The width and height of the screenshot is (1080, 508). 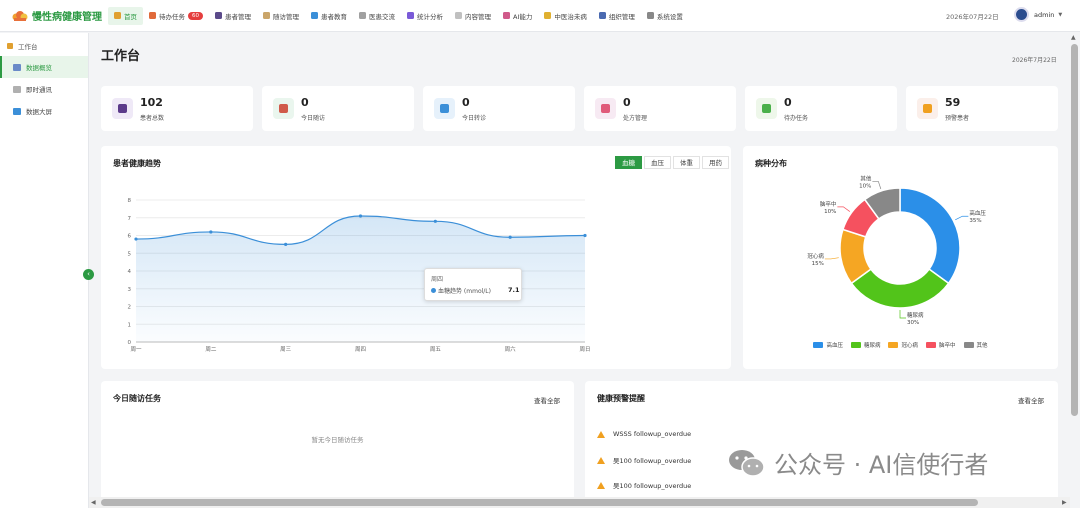 What do you see at coordinates (977, 213) in the screenshot?
I see `pie-label: 高血压` at bounding box center [977, 213].